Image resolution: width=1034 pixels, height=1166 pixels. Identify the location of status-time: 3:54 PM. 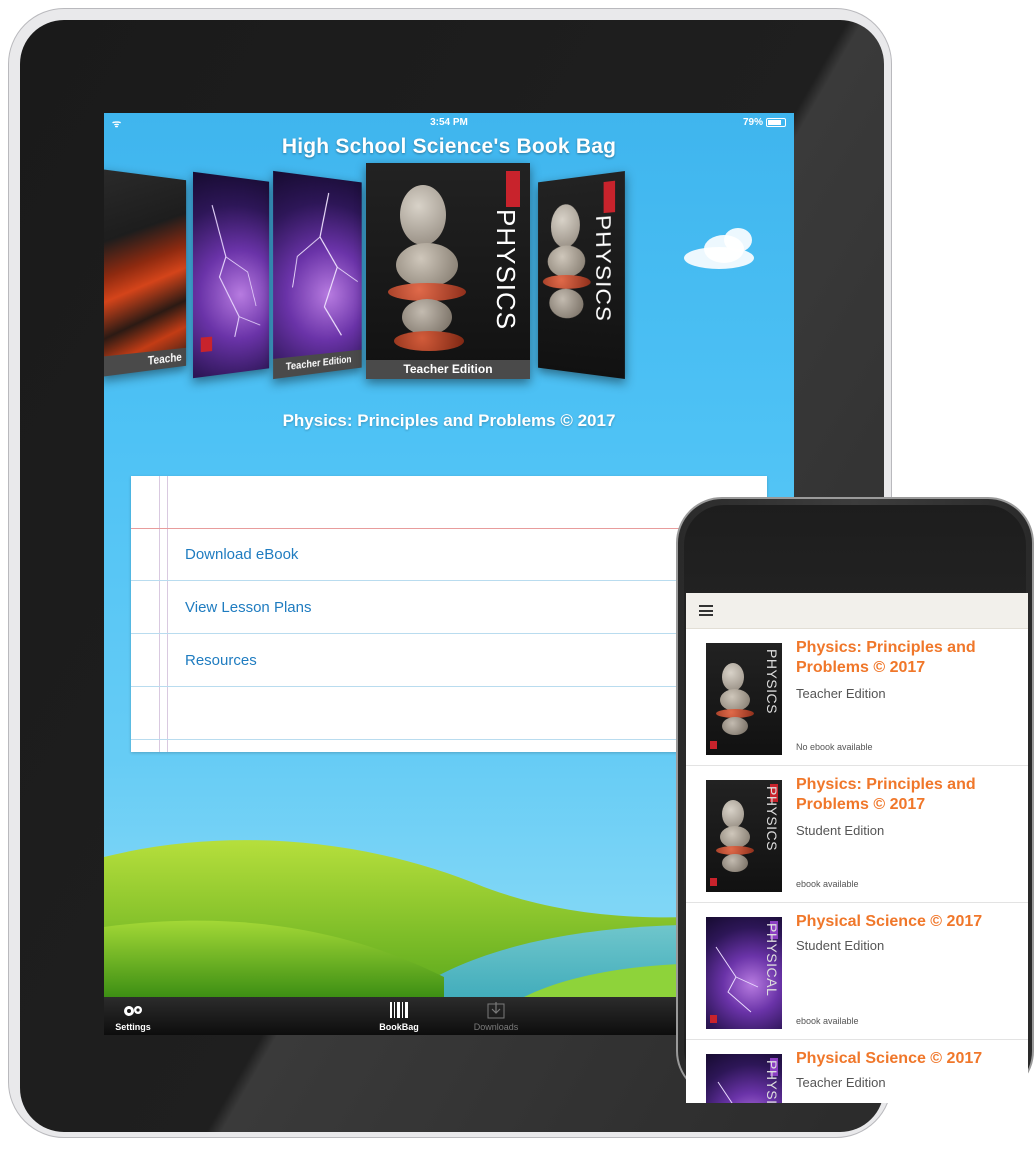
(449, 122).